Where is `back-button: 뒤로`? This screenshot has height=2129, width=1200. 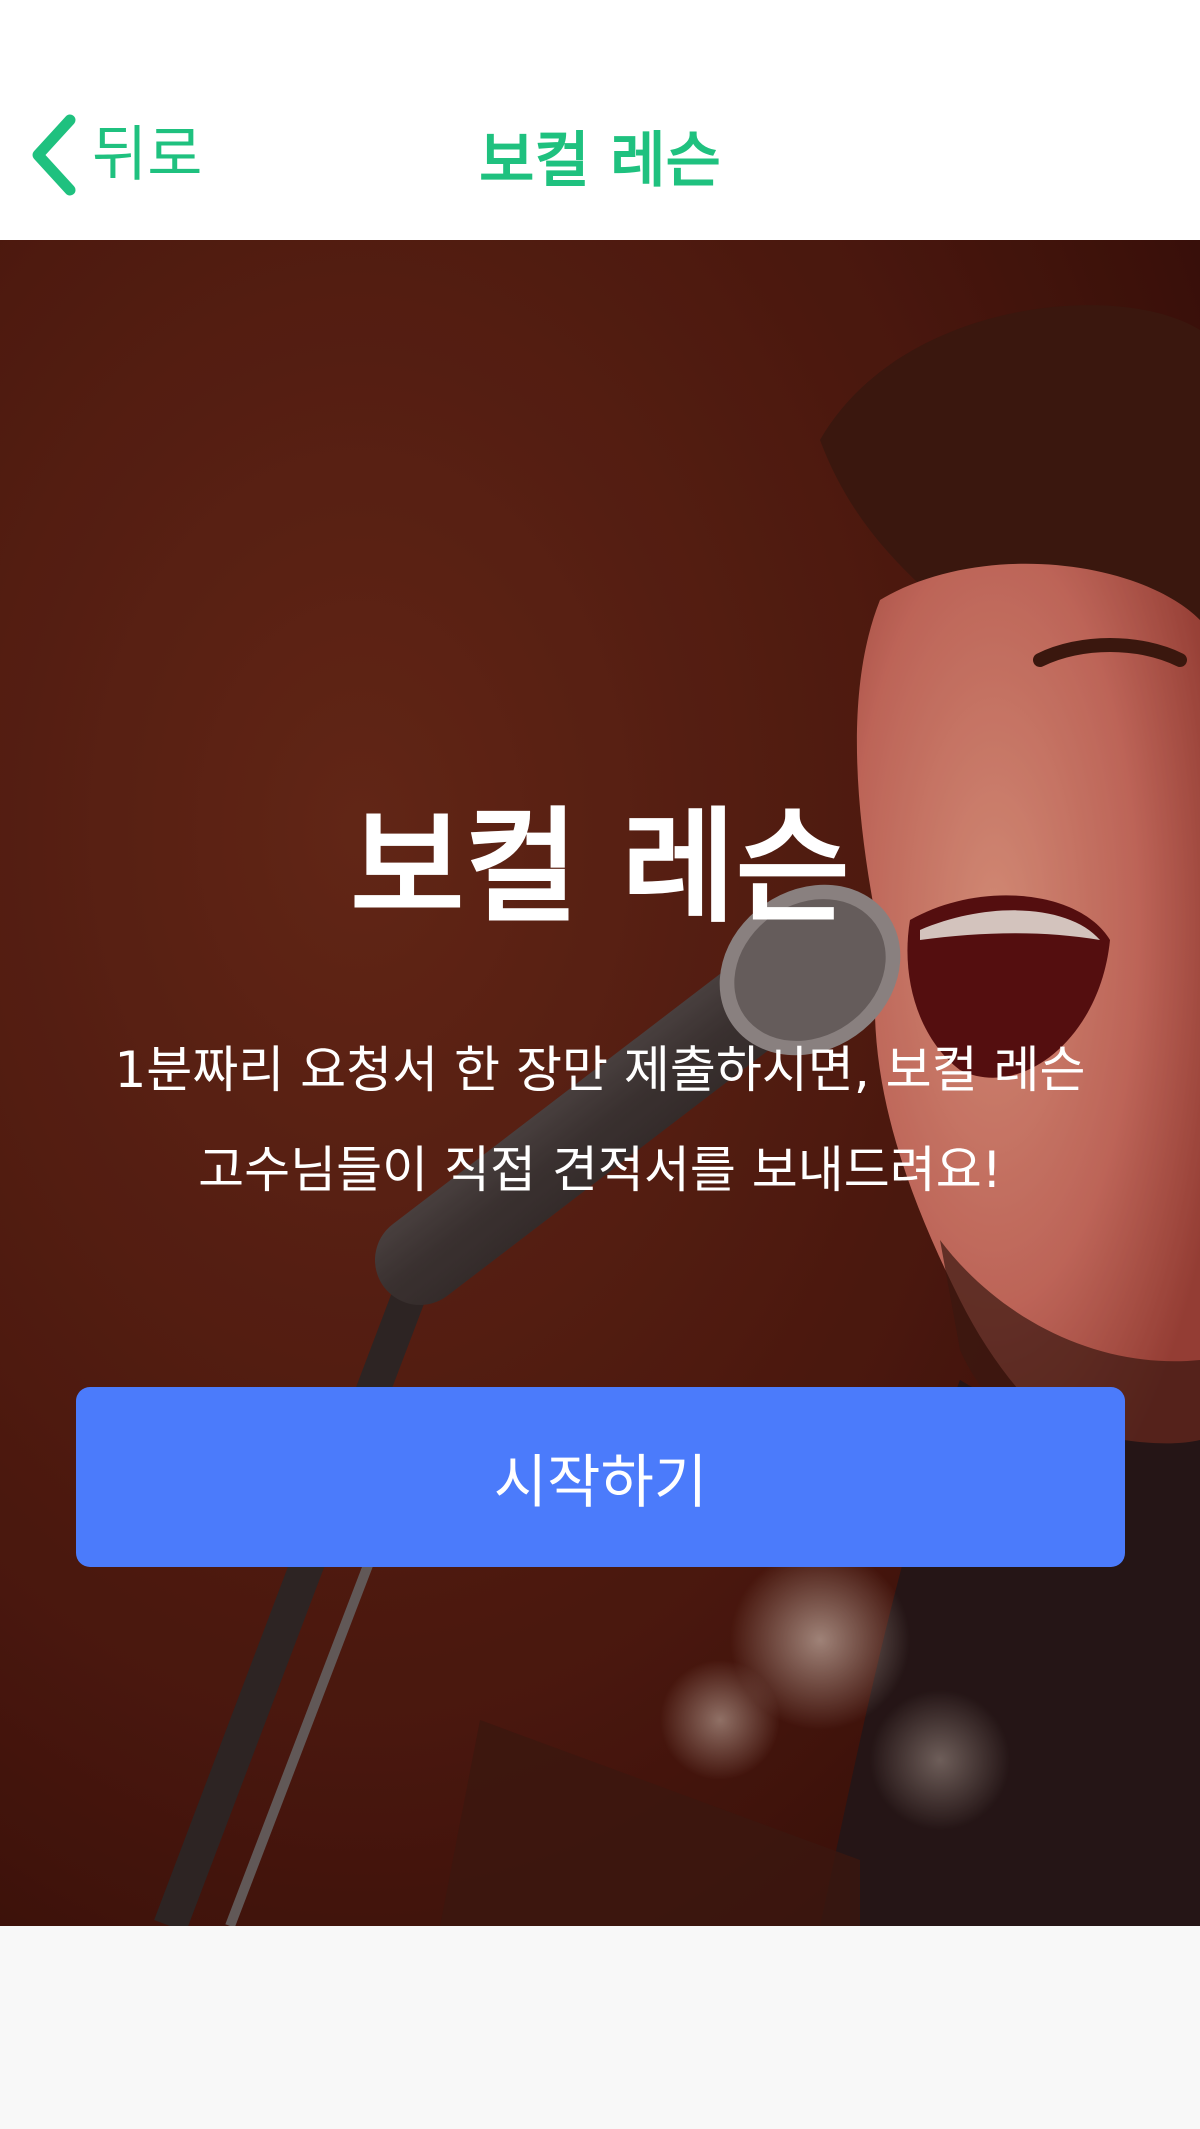 back-button: 뒤로 is located at coordinates (115, 155).